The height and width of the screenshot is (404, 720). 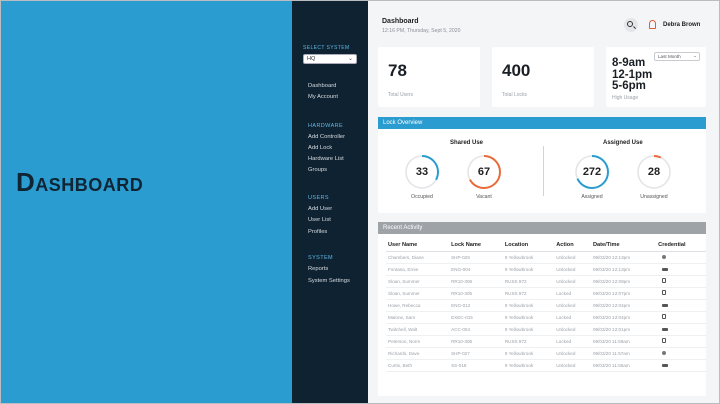 What do you see at coordinates (326, 159) in the screenshot?
I see `sidebar-item-hardware-list: Hardware List` at bounding box center [326, 159].